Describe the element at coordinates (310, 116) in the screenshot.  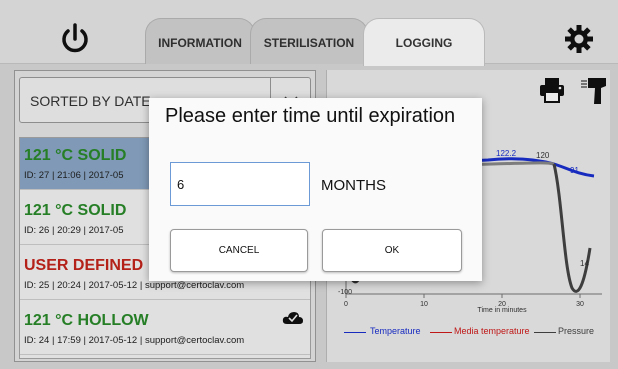
I see `dialog-title: Please enter time until expiration` at that location.